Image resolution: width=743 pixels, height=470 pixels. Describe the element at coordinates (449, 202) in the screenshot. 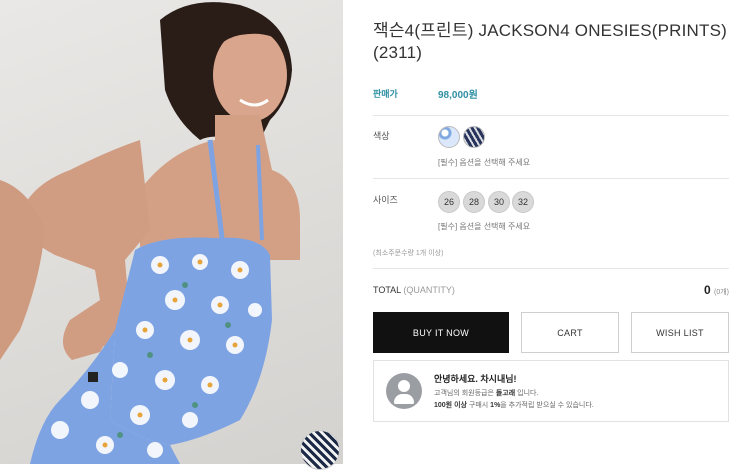

I see `size-option-26: 26` at that location.